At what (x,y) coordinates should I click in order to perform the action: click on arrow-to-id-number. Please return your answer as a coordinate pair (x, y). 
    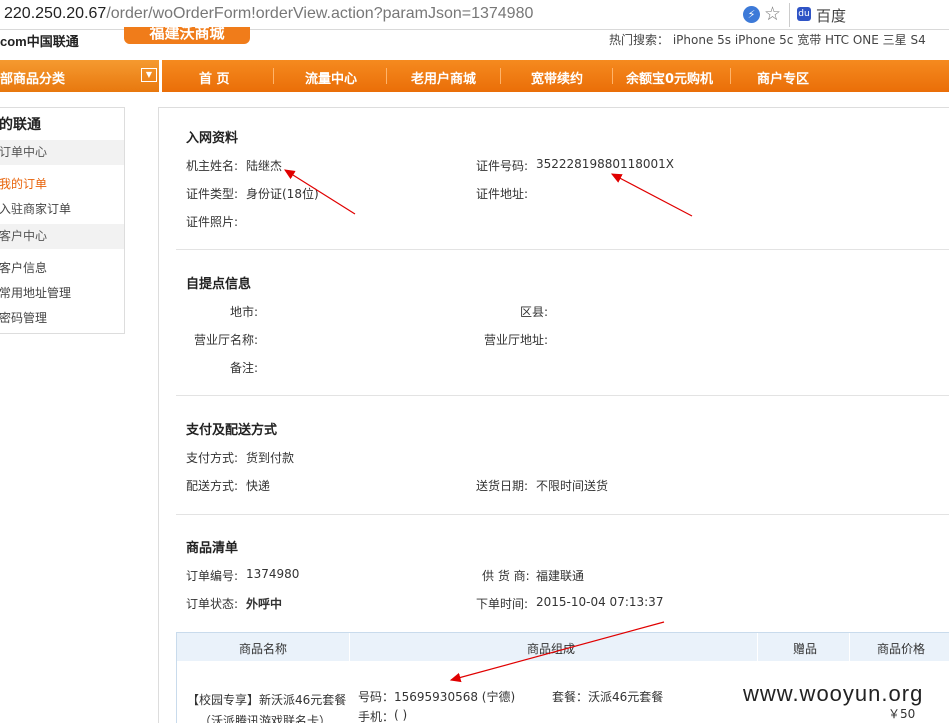
    Looking at the image, I should click on (651, 195).